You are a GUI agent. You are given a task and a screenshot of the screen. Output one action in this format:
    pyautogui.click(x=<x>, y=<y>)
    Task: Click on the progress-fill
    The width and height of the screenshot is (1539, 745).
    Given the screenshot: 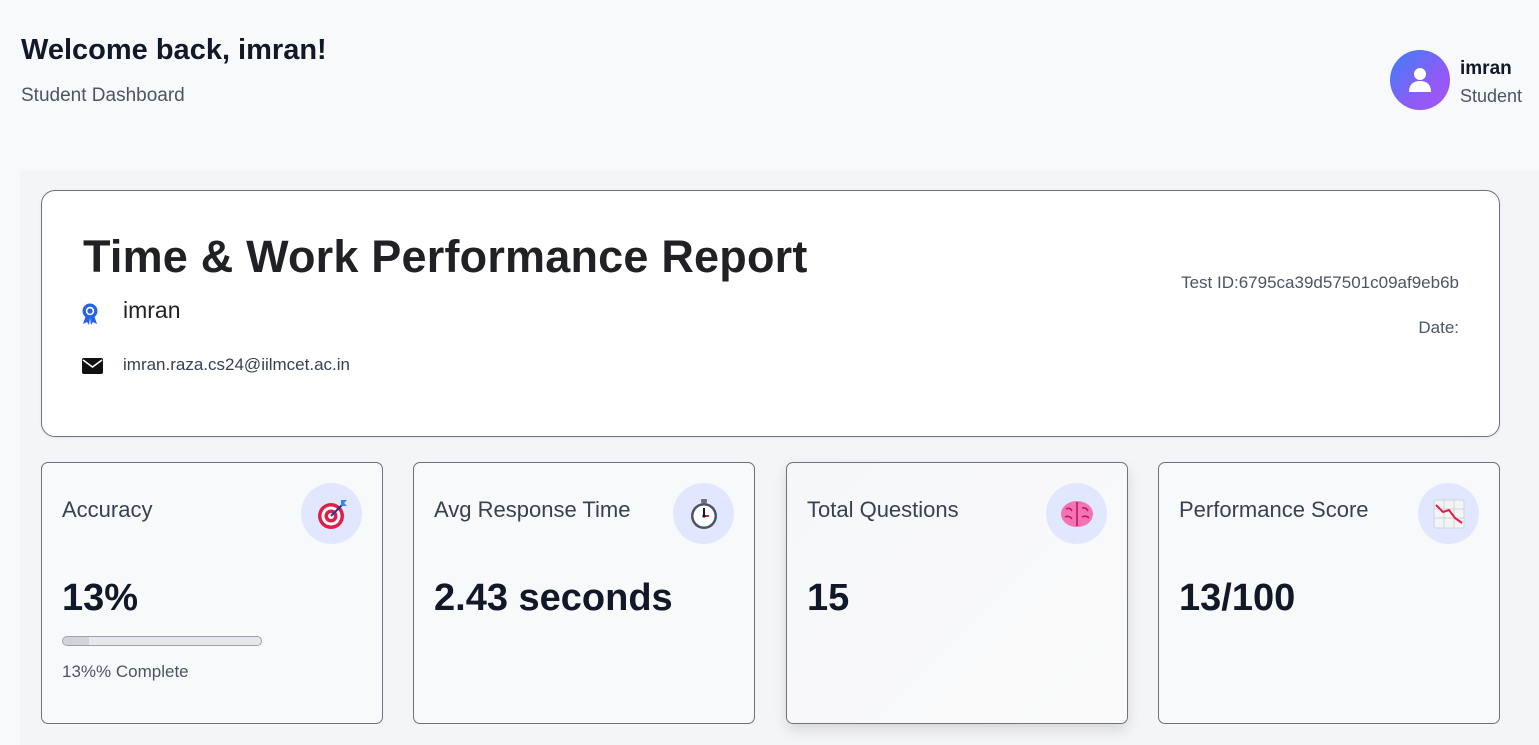 What is the action you would take?
    pyautogui.click(x=76, y=641)
    